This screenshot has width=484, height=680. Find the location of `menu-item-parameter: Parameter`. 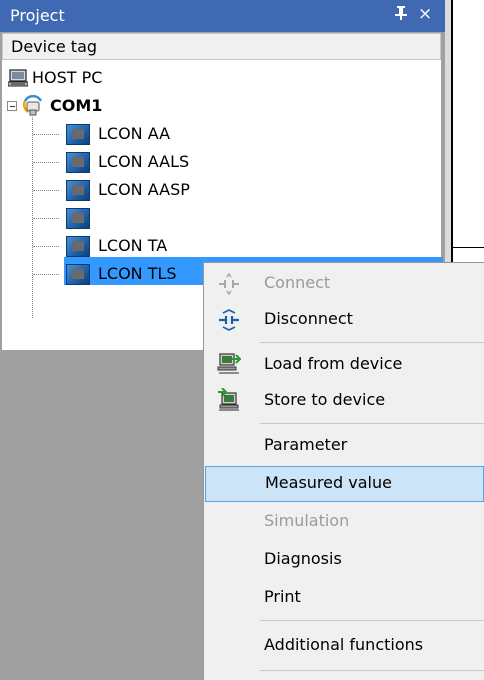

menu-item-parameter: Parameter is located at coordinates (344, 446).